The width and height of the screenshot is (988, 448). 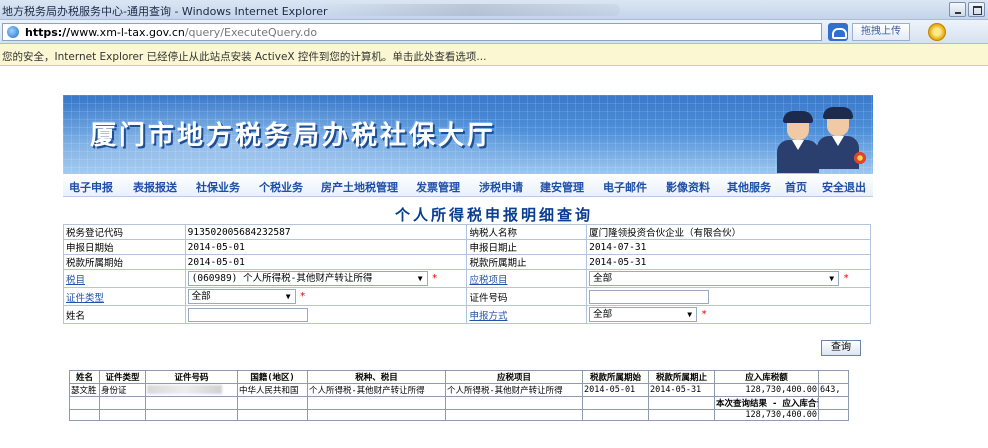 What do you see at coordinates (527, 296) in the screenshot?
I see `id-number-label: 证件号码` at bounding box center [527, 296].